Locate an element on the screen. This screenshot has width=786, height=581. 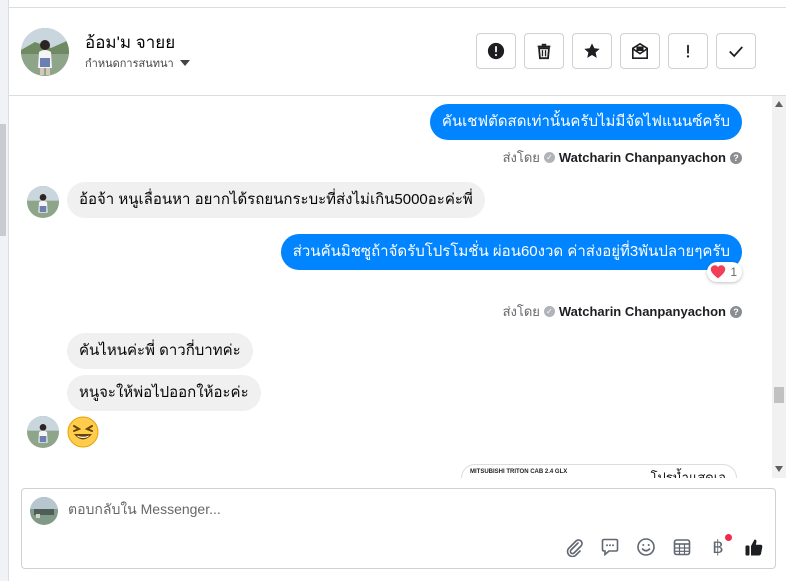
exclamation-icon is located at coordinates (688, 51).